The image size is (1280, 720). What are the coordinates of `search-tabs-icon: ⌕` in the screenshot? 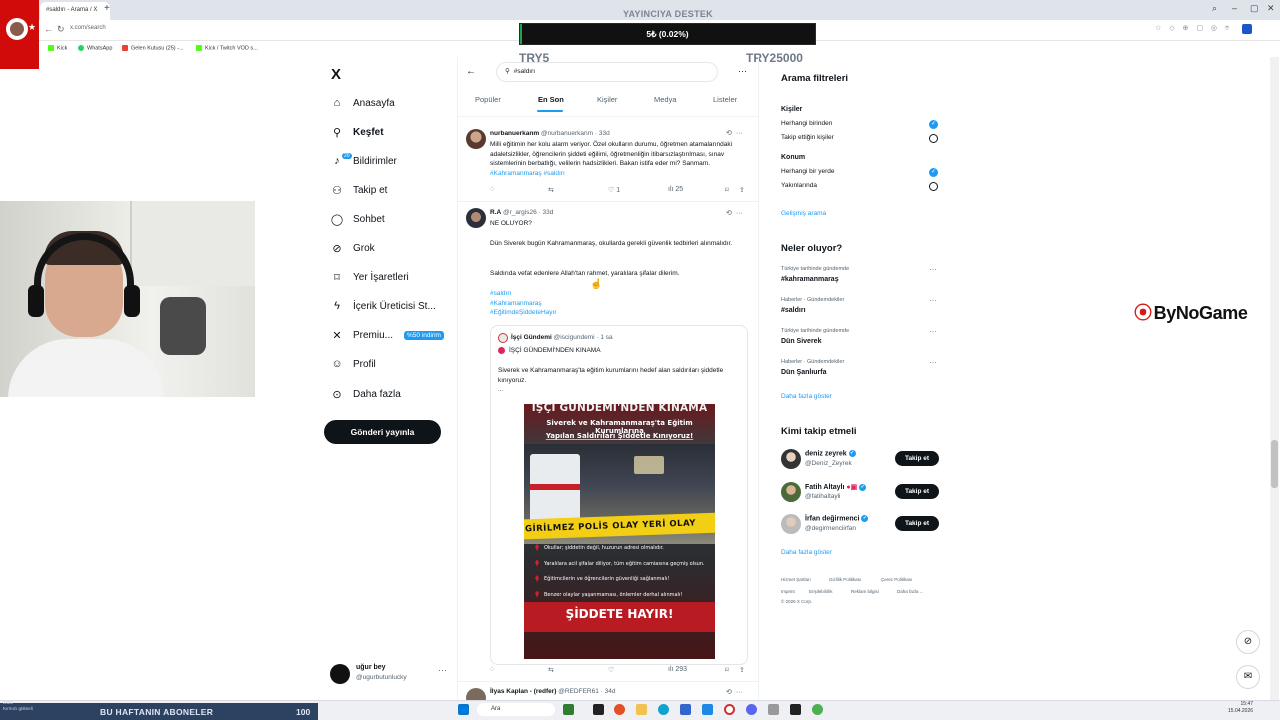 It's located at (1214, 8).